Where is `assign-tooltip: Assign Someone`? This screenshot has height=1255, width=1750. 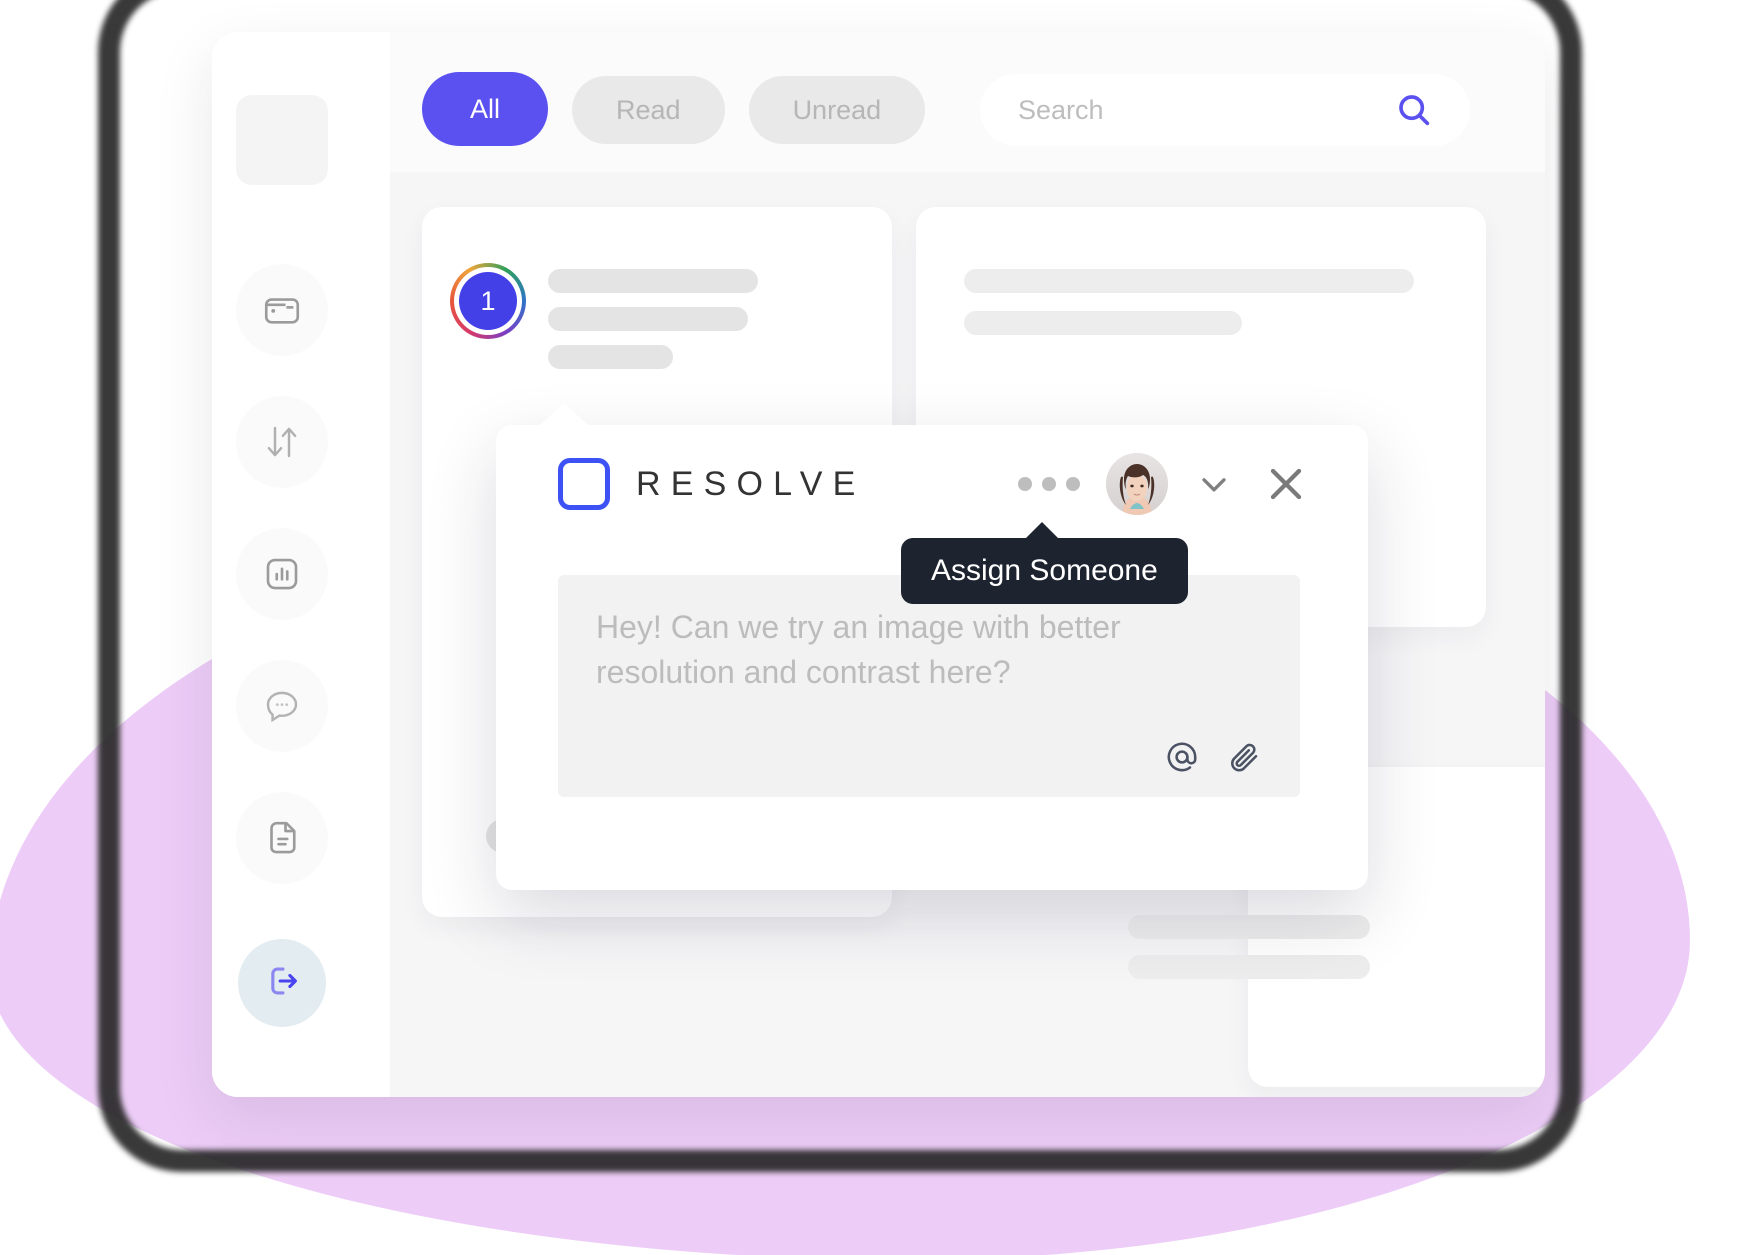 assign-tooltip: Assign Someone is located at coordinates (1044, 563).